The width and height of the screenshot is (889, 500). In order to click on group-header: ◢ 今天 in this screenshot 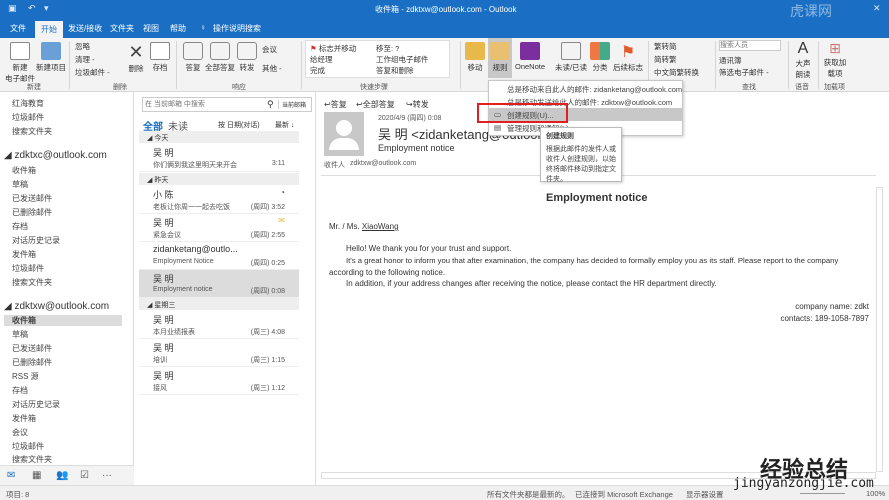, I will do `click(219, 137)`.